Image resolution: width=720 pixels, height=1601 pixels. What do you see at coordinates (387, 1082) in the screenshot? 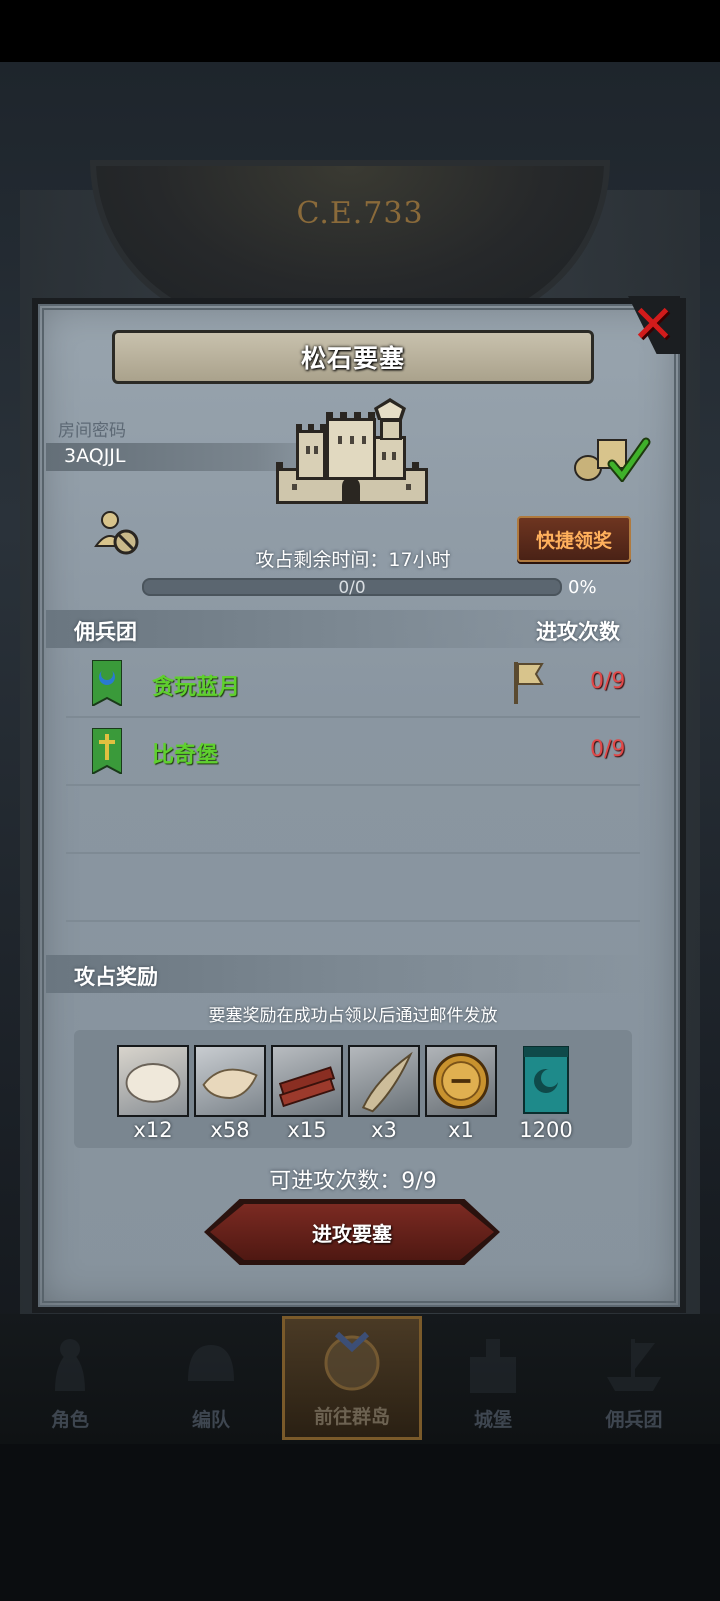
I see `horn-icon` at bounding box center [387, 1082].